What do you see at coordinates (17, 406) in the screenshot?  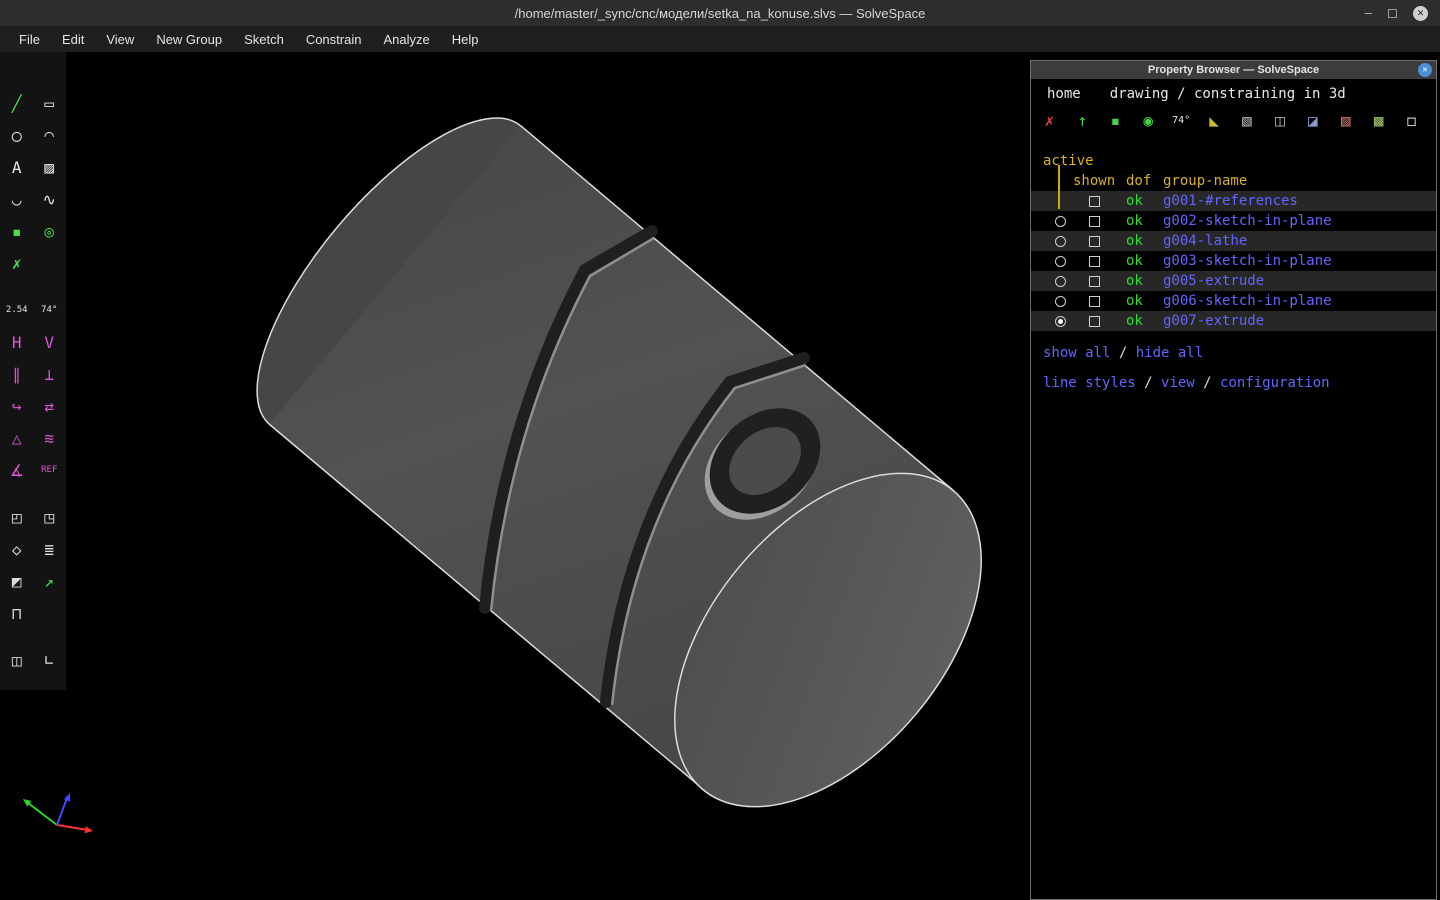 I see `tangent-constraint-icon: ↪` at bounding box center [17, 406].